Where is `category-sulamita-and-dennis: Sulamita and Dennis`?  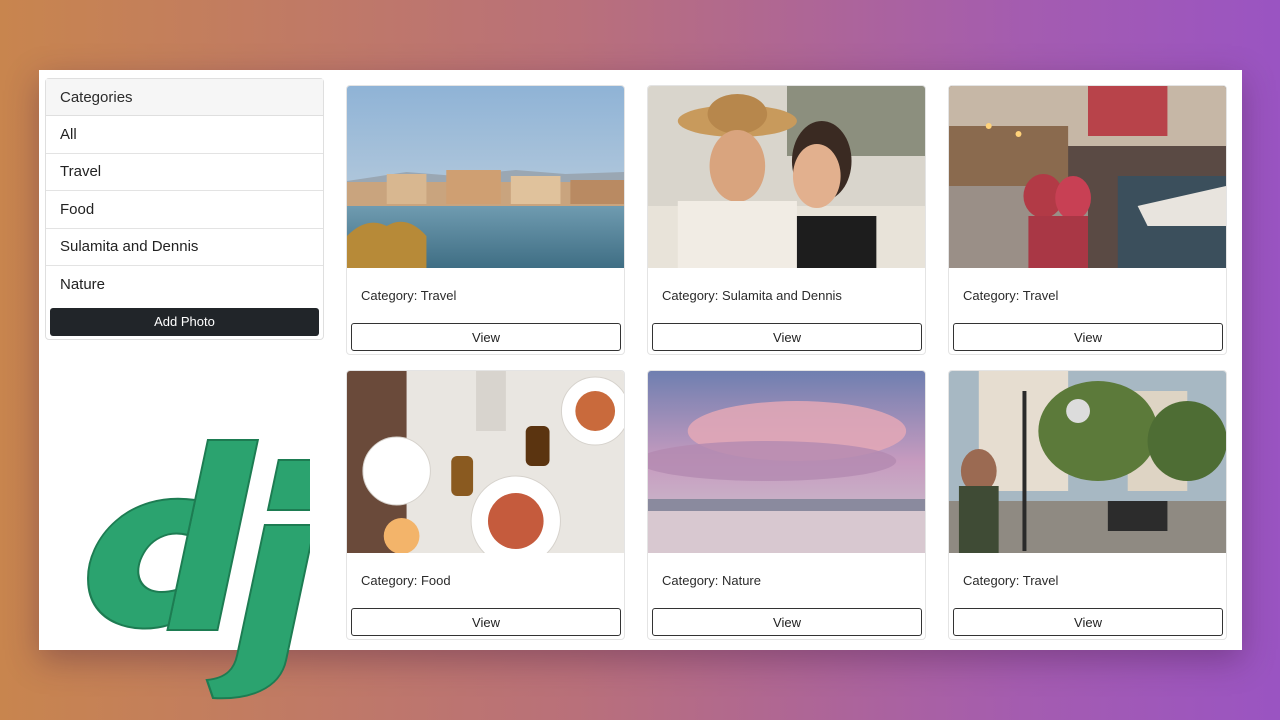
category-sulamita-and-dennis: Sulamita and Dennis is located at coordinates (184, 247).